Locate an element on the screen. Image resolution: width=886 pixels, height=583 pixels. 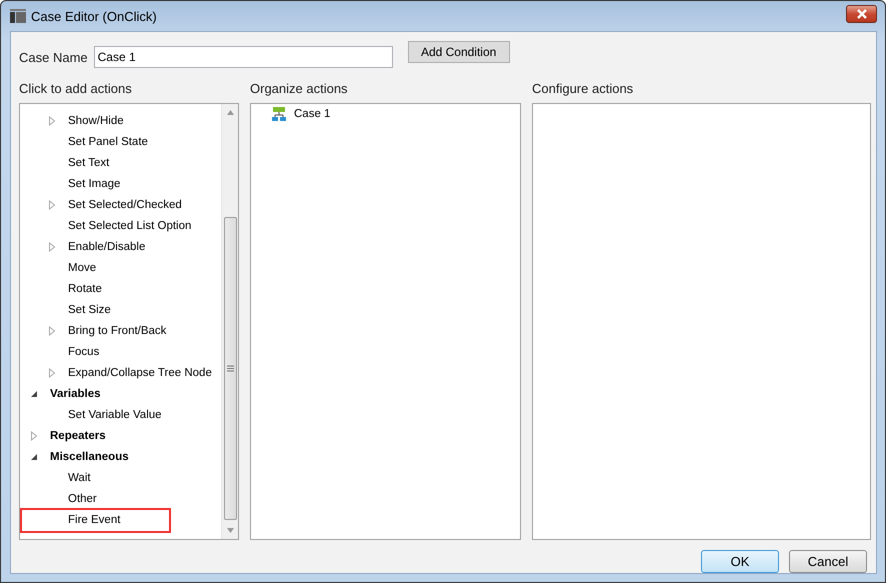
action-item: Other is located at coordinates (82, 499).